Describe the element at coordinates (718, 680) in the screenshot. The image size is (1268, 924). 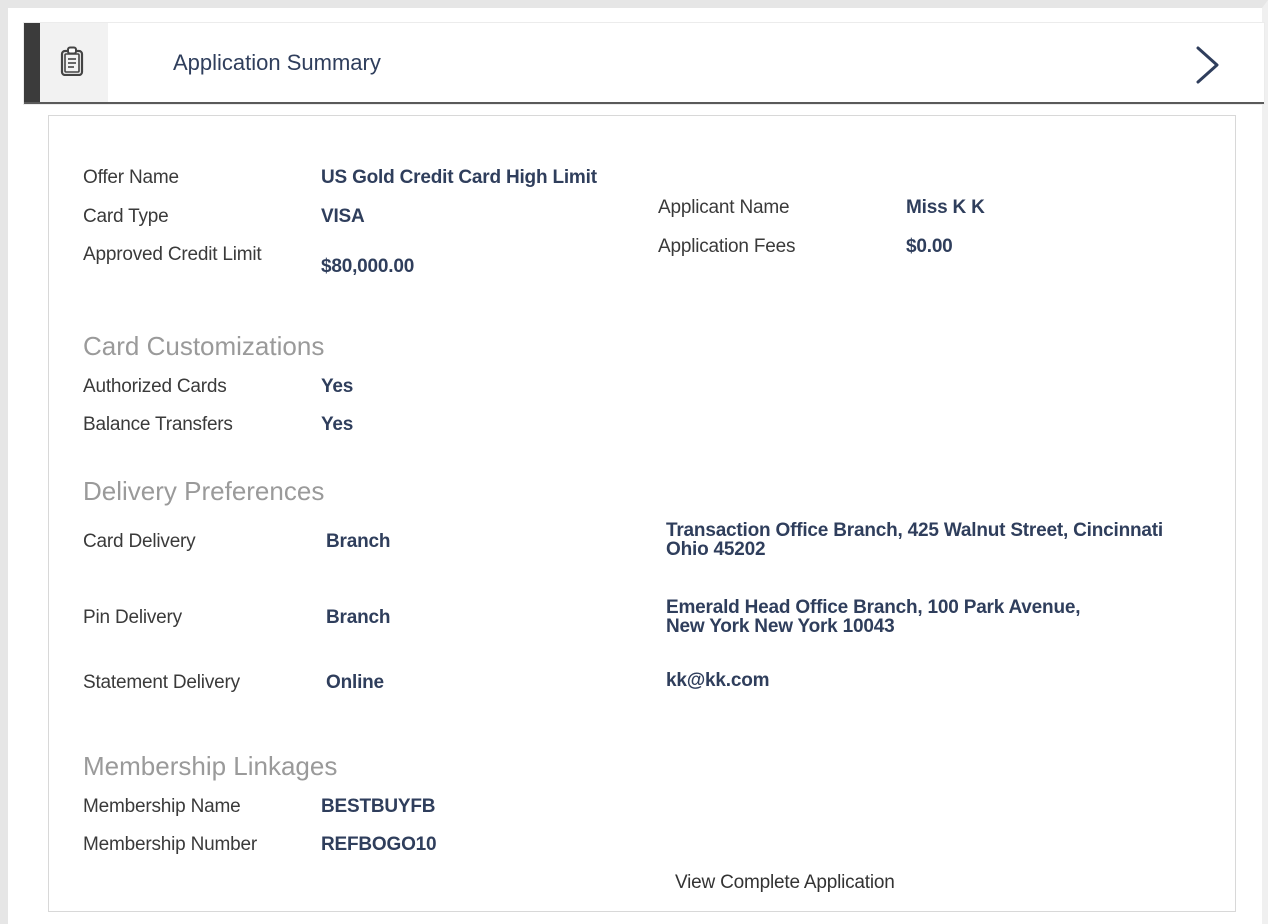
I see `statement-delivery-address: kk@kk.com` at that location.